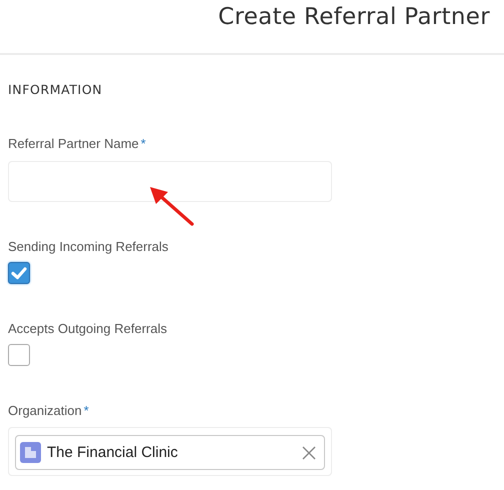 Image resolution: width=504 pixels, height=490 pixels. I want to click on field-label: Organization, so click(45, 410).